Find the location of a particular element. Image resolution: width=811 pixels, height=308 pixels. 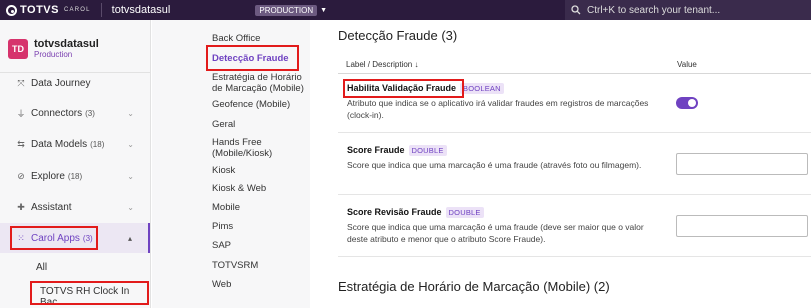

section-title: Detecção Fraude (3) is located at coordinates (398, 35).